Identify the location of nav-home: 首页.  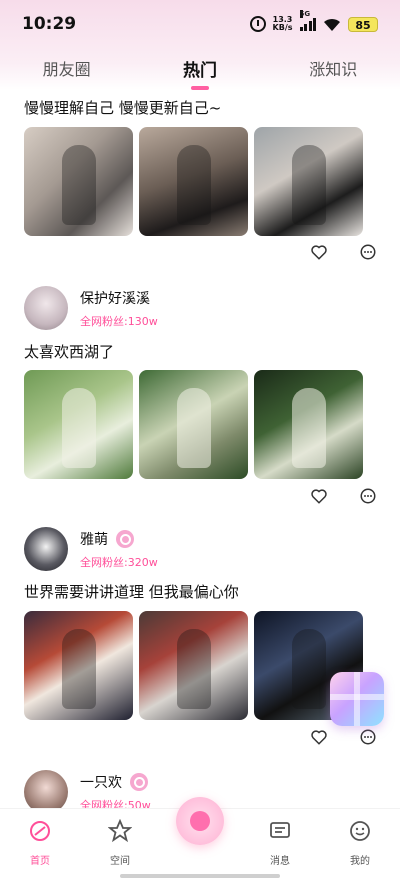
(40, 843).